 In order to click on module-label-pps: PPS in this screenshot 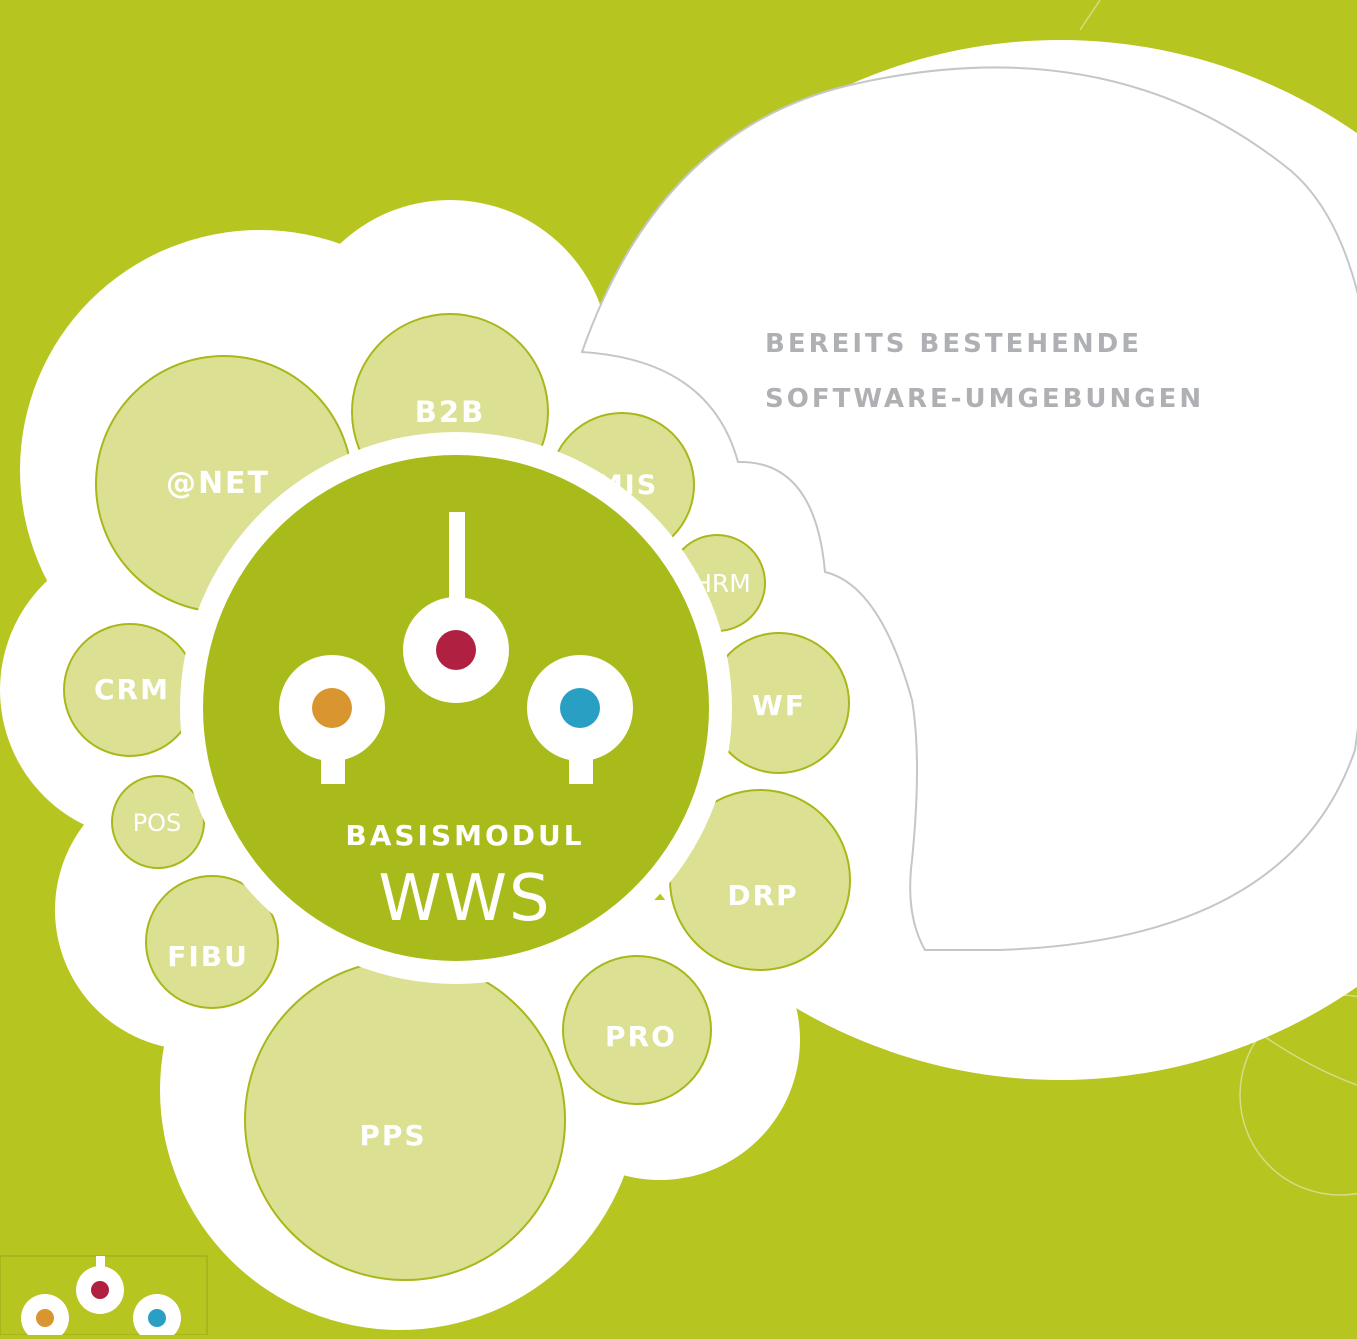, I will do `click(392, 1135)`.